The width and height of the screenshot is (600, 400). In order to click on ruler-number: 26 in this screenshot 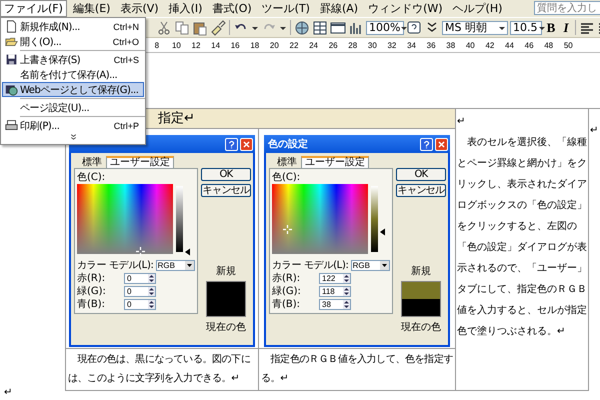, I will do `click(333, 45)`.